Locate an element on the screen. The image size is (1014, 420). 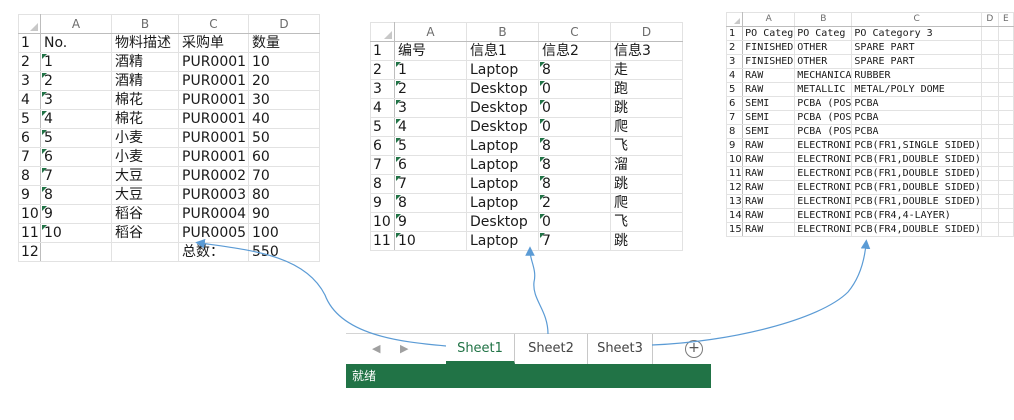
row-header: 9 is located at coordinates (29, 195).